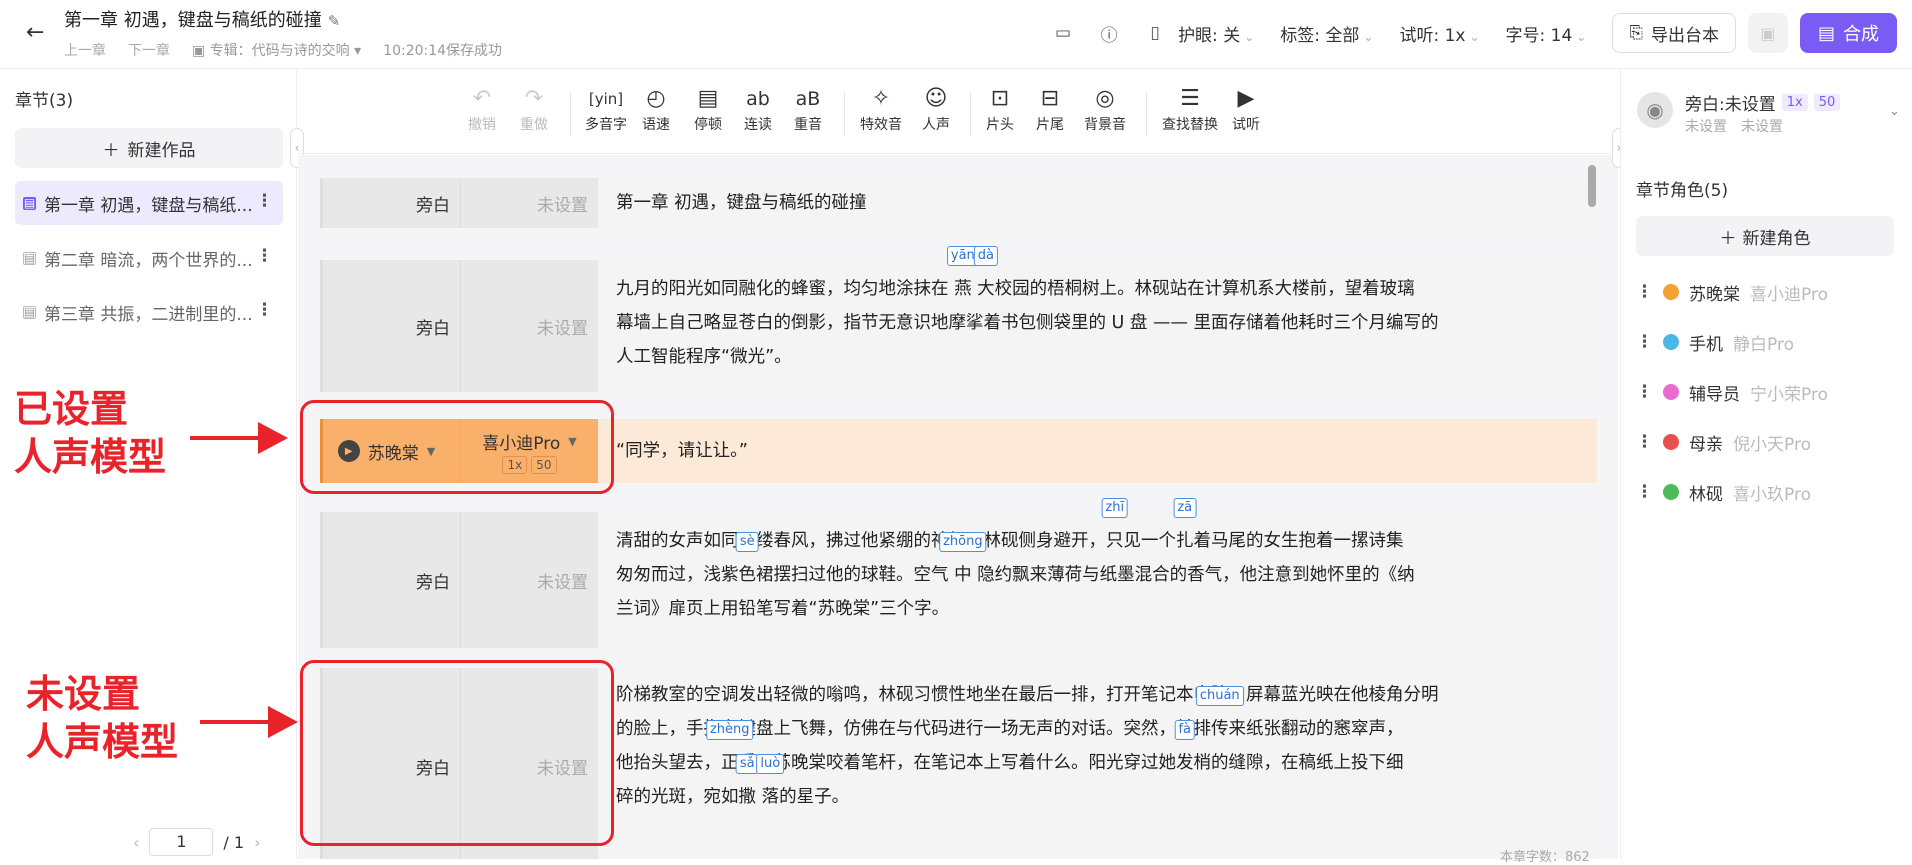  Describe the element at coordinates (747, 562) in the screenshot. I see `polyphone-word: sè 色` at that location.